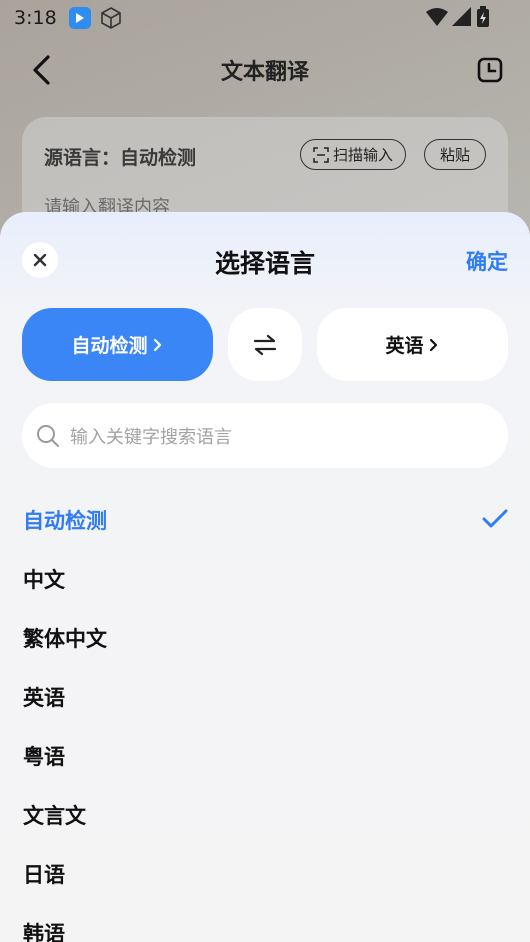  Describe the element at coordinates (54, 815) in the screenshot. I see `language-label: 文言文` at that location.